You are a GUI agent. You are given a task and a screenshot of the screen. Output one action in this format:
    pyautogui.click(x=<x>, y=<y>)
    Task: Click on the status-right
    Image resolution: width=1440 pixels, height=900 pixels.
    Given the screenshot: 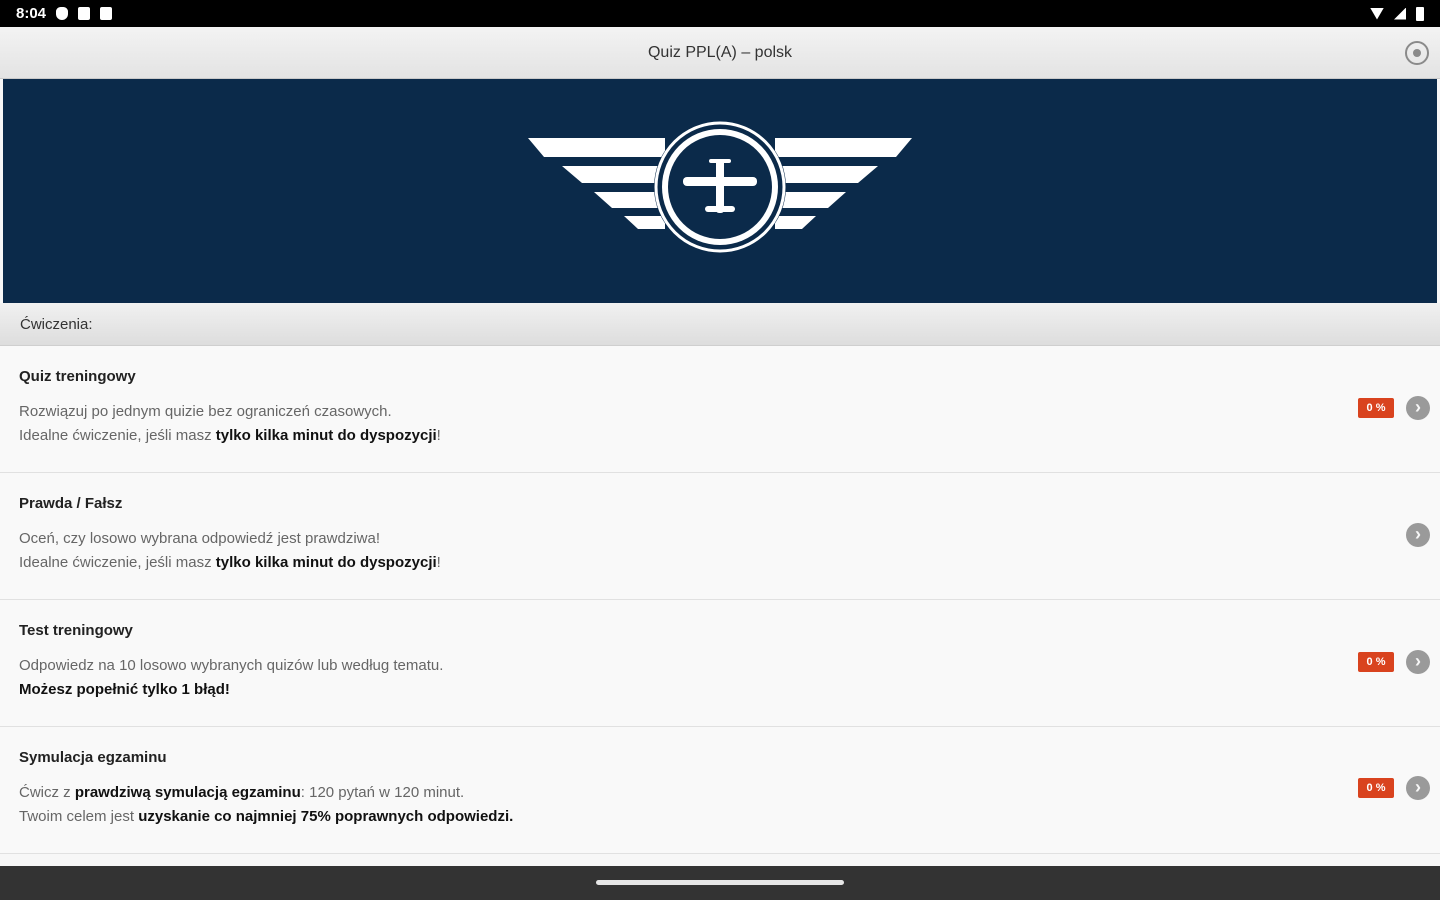 What is the action you would take?
    pyautogui.click(x=1397, y=13)
    